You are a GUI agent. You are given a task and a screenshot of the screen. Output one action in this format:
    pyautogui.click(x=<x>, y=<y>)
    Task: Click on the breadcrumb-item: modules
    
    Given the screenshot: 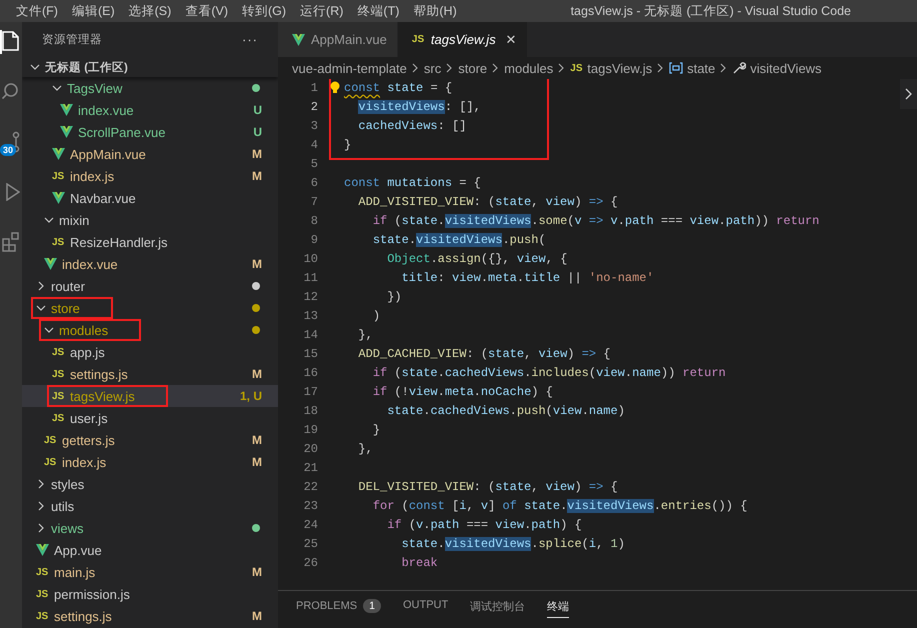 What is the action you would take?
    pyautogui.click(x=529, y=68)
    